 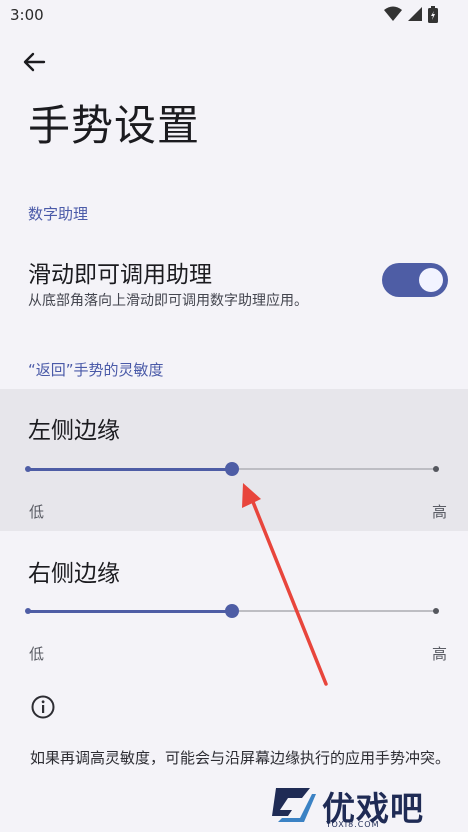 I want to click on toggle-knob, so click(x=431, y=280).